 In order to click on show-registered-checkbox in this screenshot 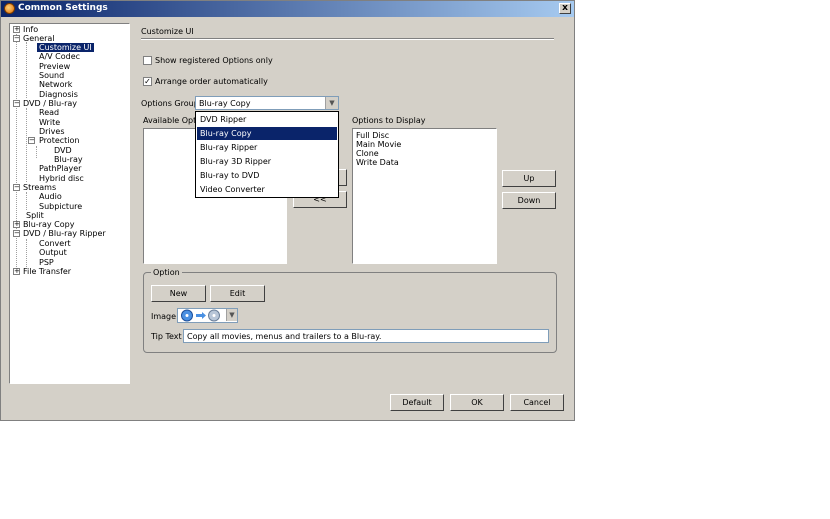, I will do `click(147, 60)`.